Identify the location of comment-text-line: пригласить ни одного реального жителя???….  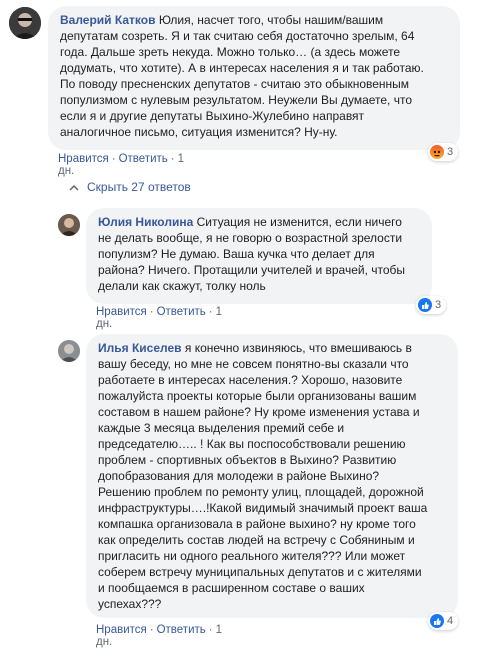
(252, 556).